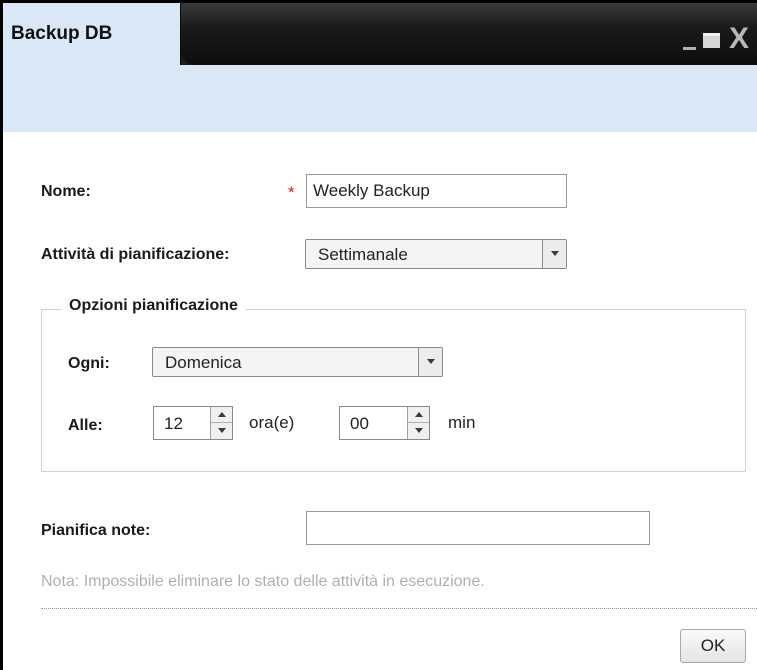  What do you see at coordinates (399, 608) in the screenshot?
I see `footer-divider` at bounding box center [399, 608].